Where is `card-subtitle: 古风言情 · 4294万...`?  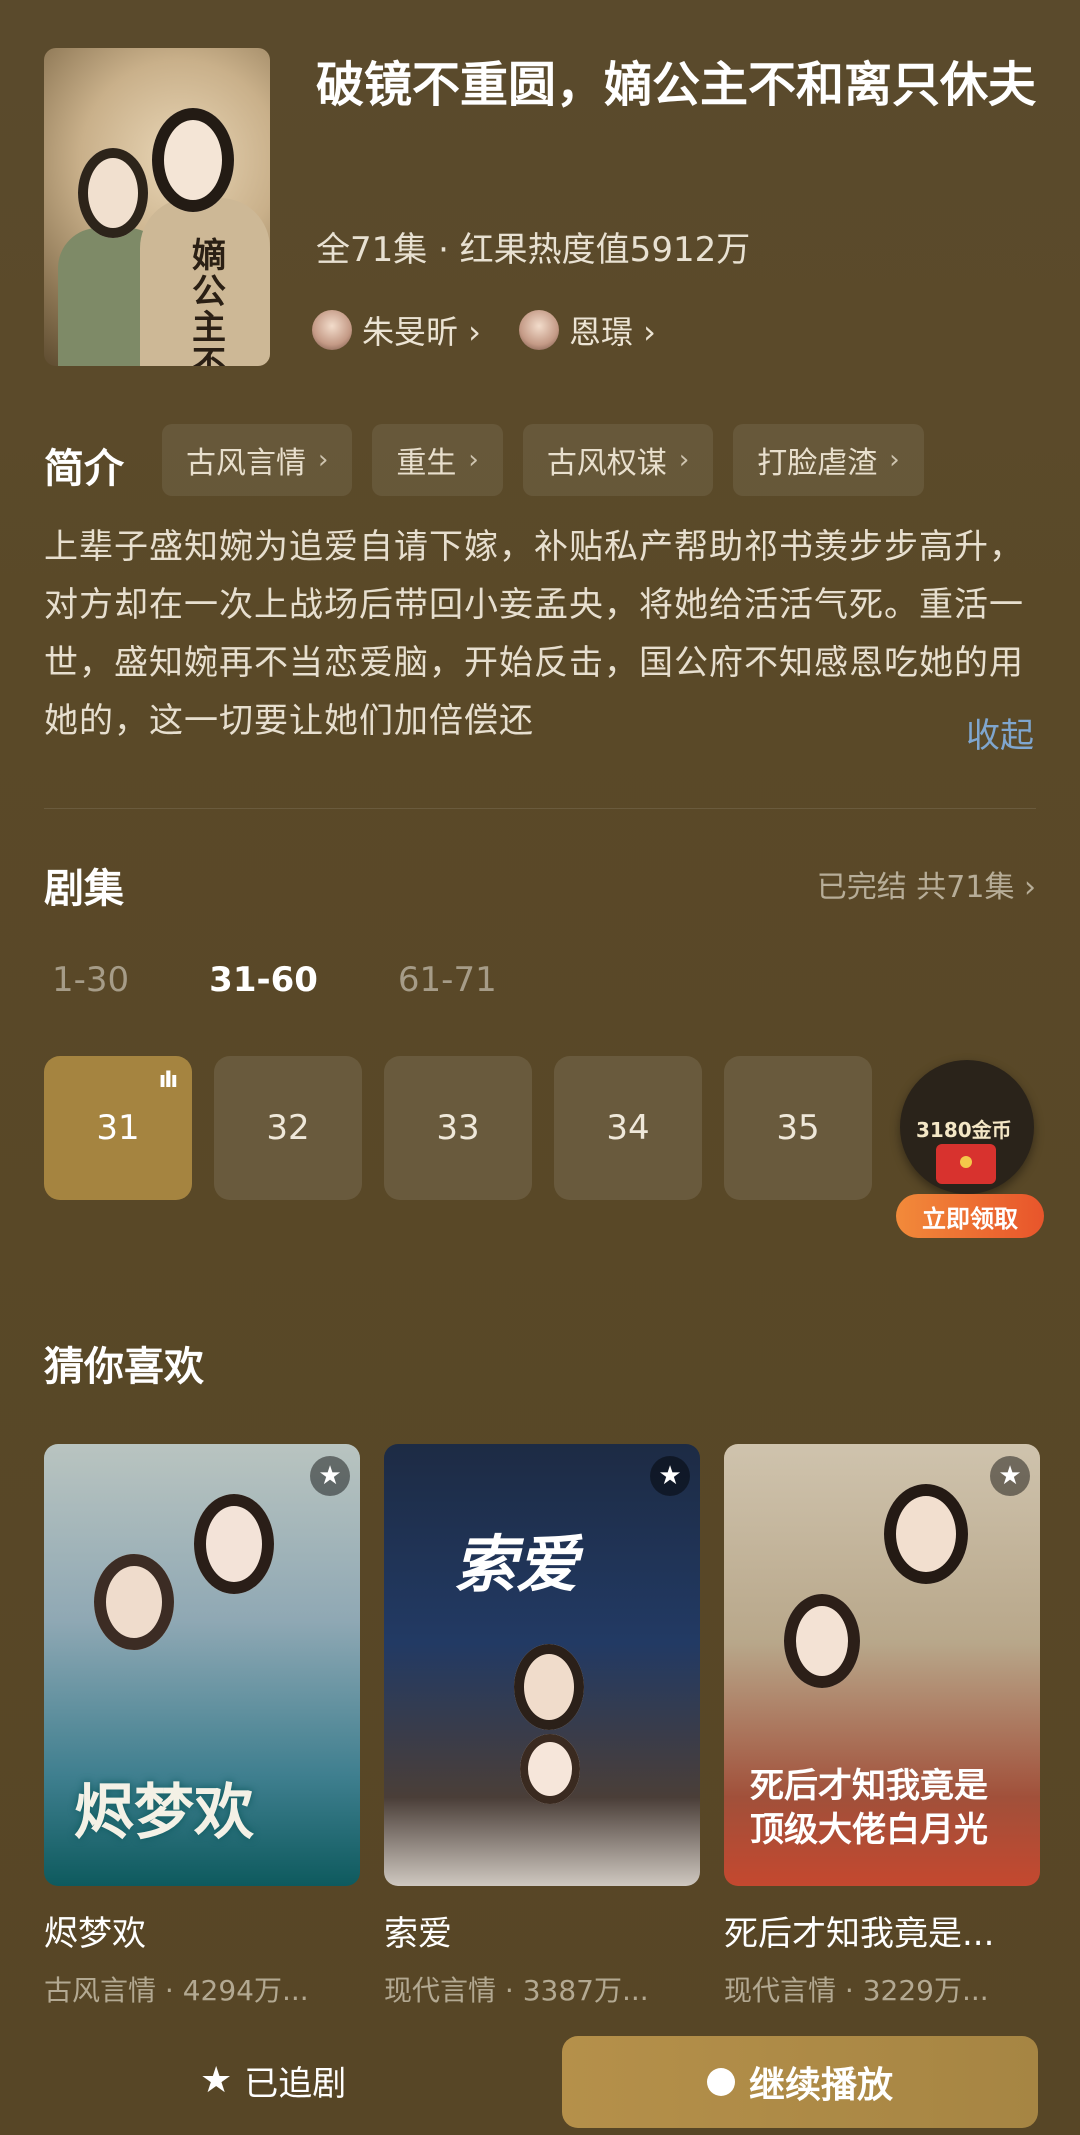
card-subtitle: 古风言情 · 4294万... is located at coordinates (176, 1990).